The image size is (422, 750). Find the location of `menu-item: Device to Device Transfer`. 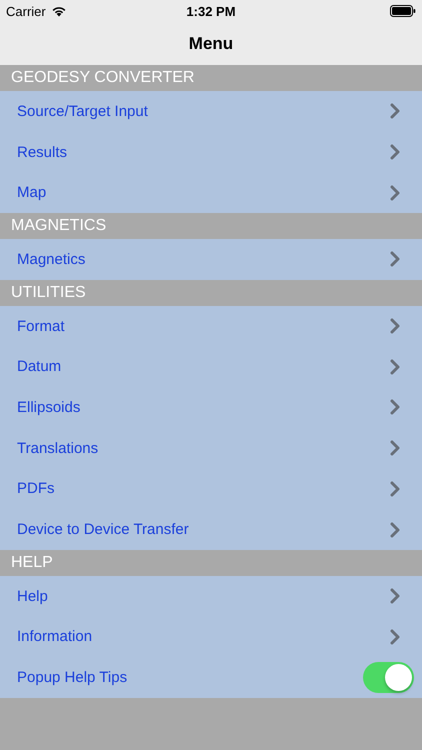

menu-item: Device to Device Transfer is located at coordinates (211, 529).